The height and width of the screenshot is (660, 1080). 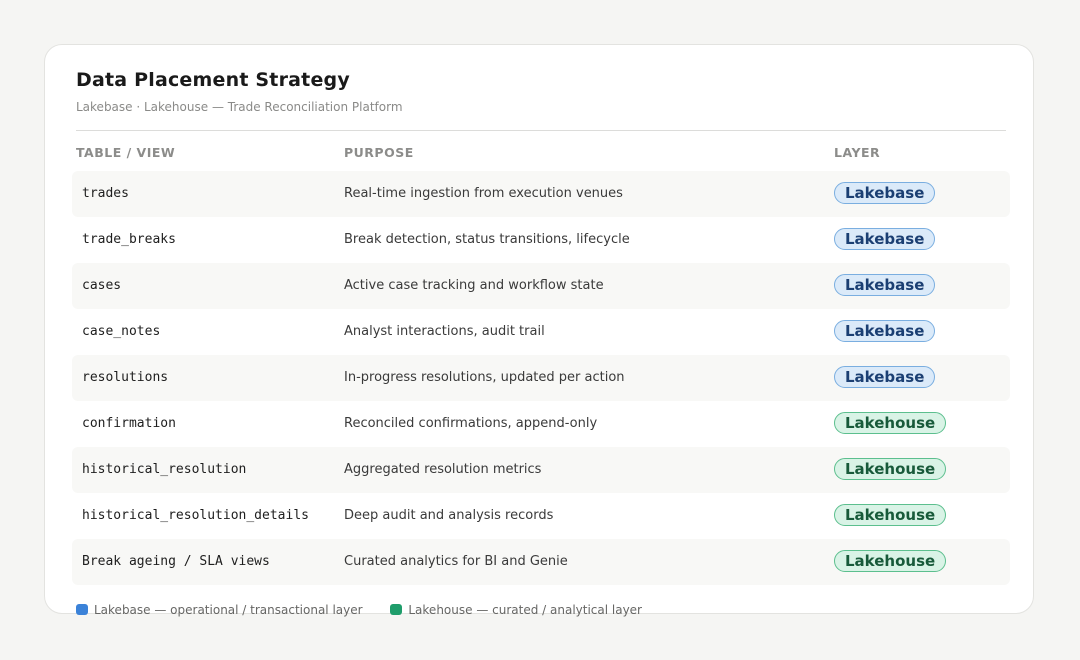 What do you see at coordinates (471, 423) in the screenshot?
I see `table-purpose: Reconciled confirmations, append-only` at bounding box center [471, 423].